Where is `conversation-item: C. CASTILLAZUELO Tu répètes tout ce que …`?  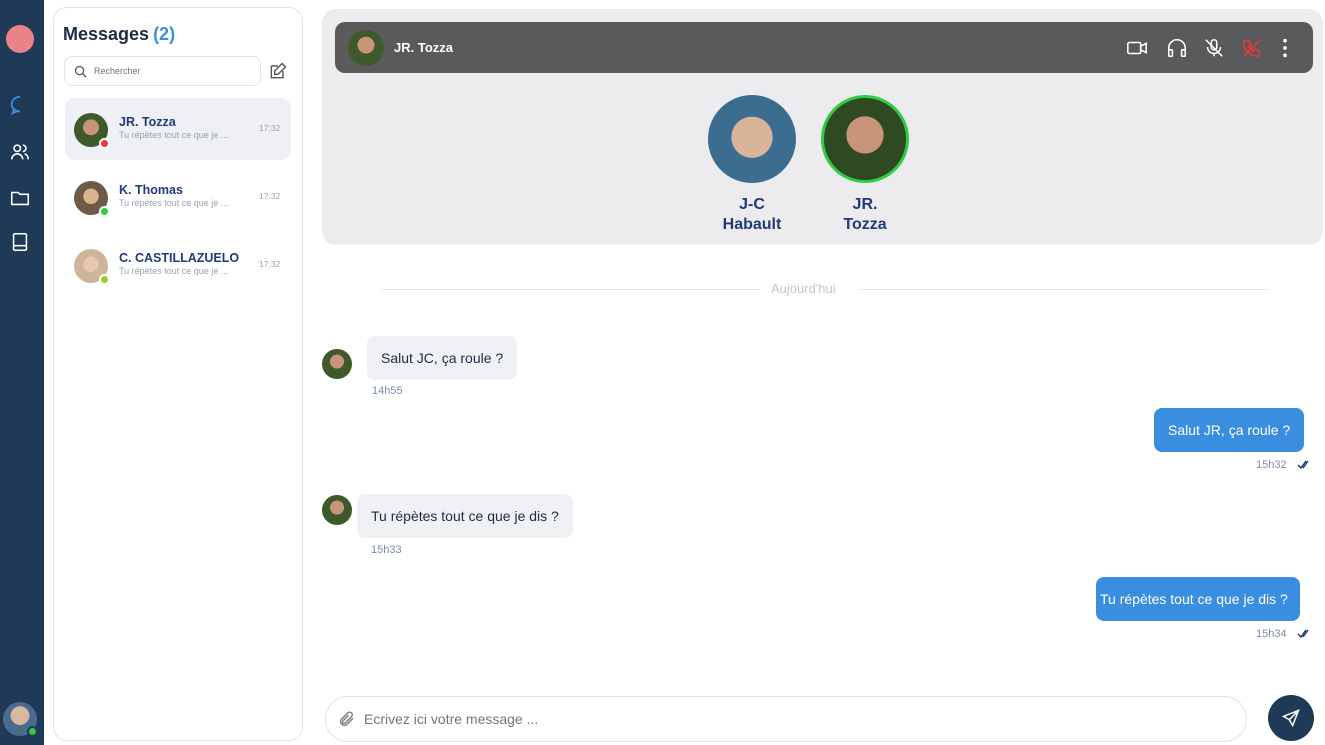
conversation-item: C. CASTILLAZUELO Tu répètes tout ce que … is located at coordinates (178, 265).